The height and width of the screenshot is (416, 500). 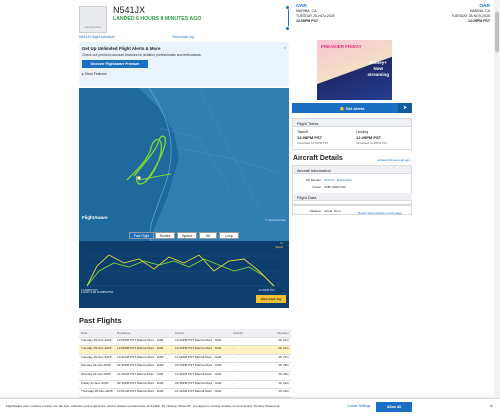 I want to click on flight-times-title: Flight Times, so click(x=352, y=123).